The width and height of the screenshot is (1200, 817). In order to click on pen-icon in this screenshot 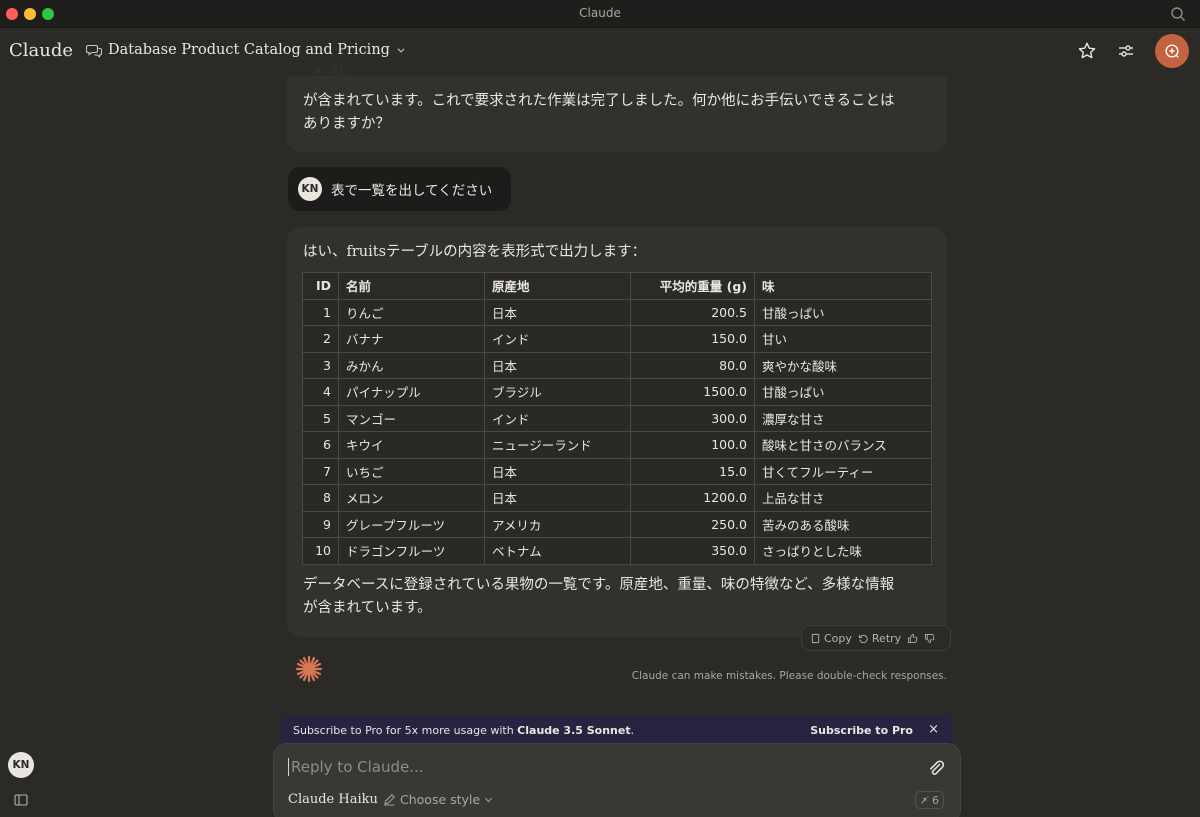, I will do `click(389, 800)`.